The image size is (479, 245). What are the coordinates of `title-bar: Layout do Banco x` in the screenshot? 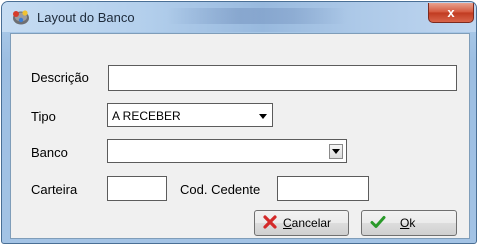 It's located at (239, 17).